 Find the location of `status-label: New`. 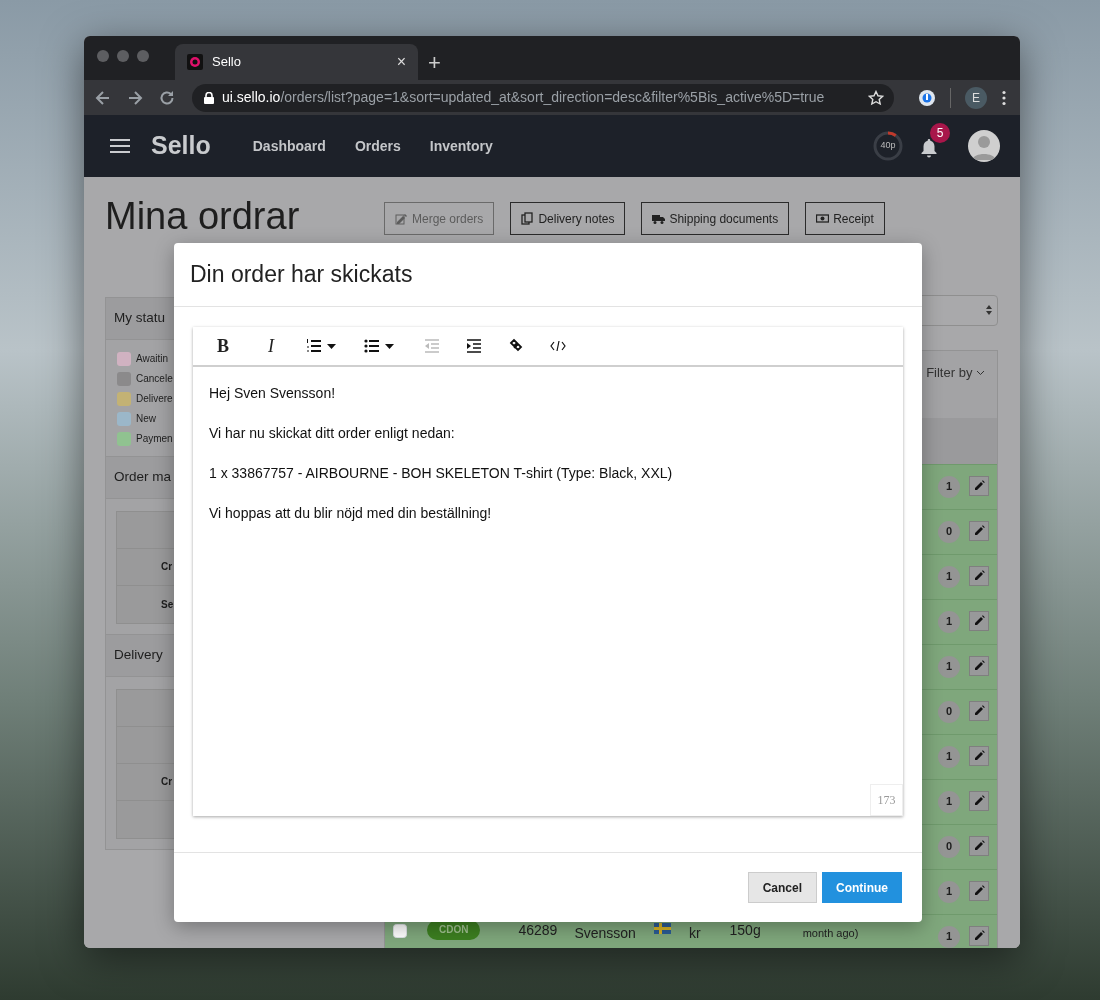

status-label: New is located at coordinates (146, 419).